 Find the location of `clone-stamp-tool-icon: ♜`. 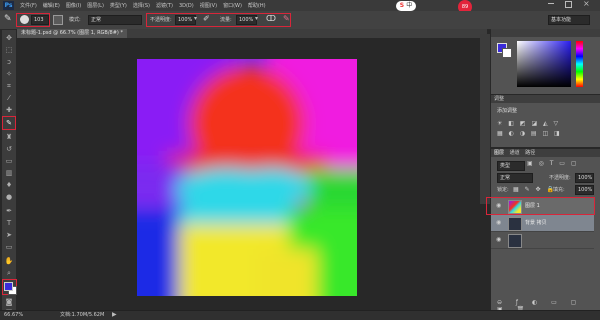

clone-stamp-tool-icon: ♜ is located at coordinates (9, 137).